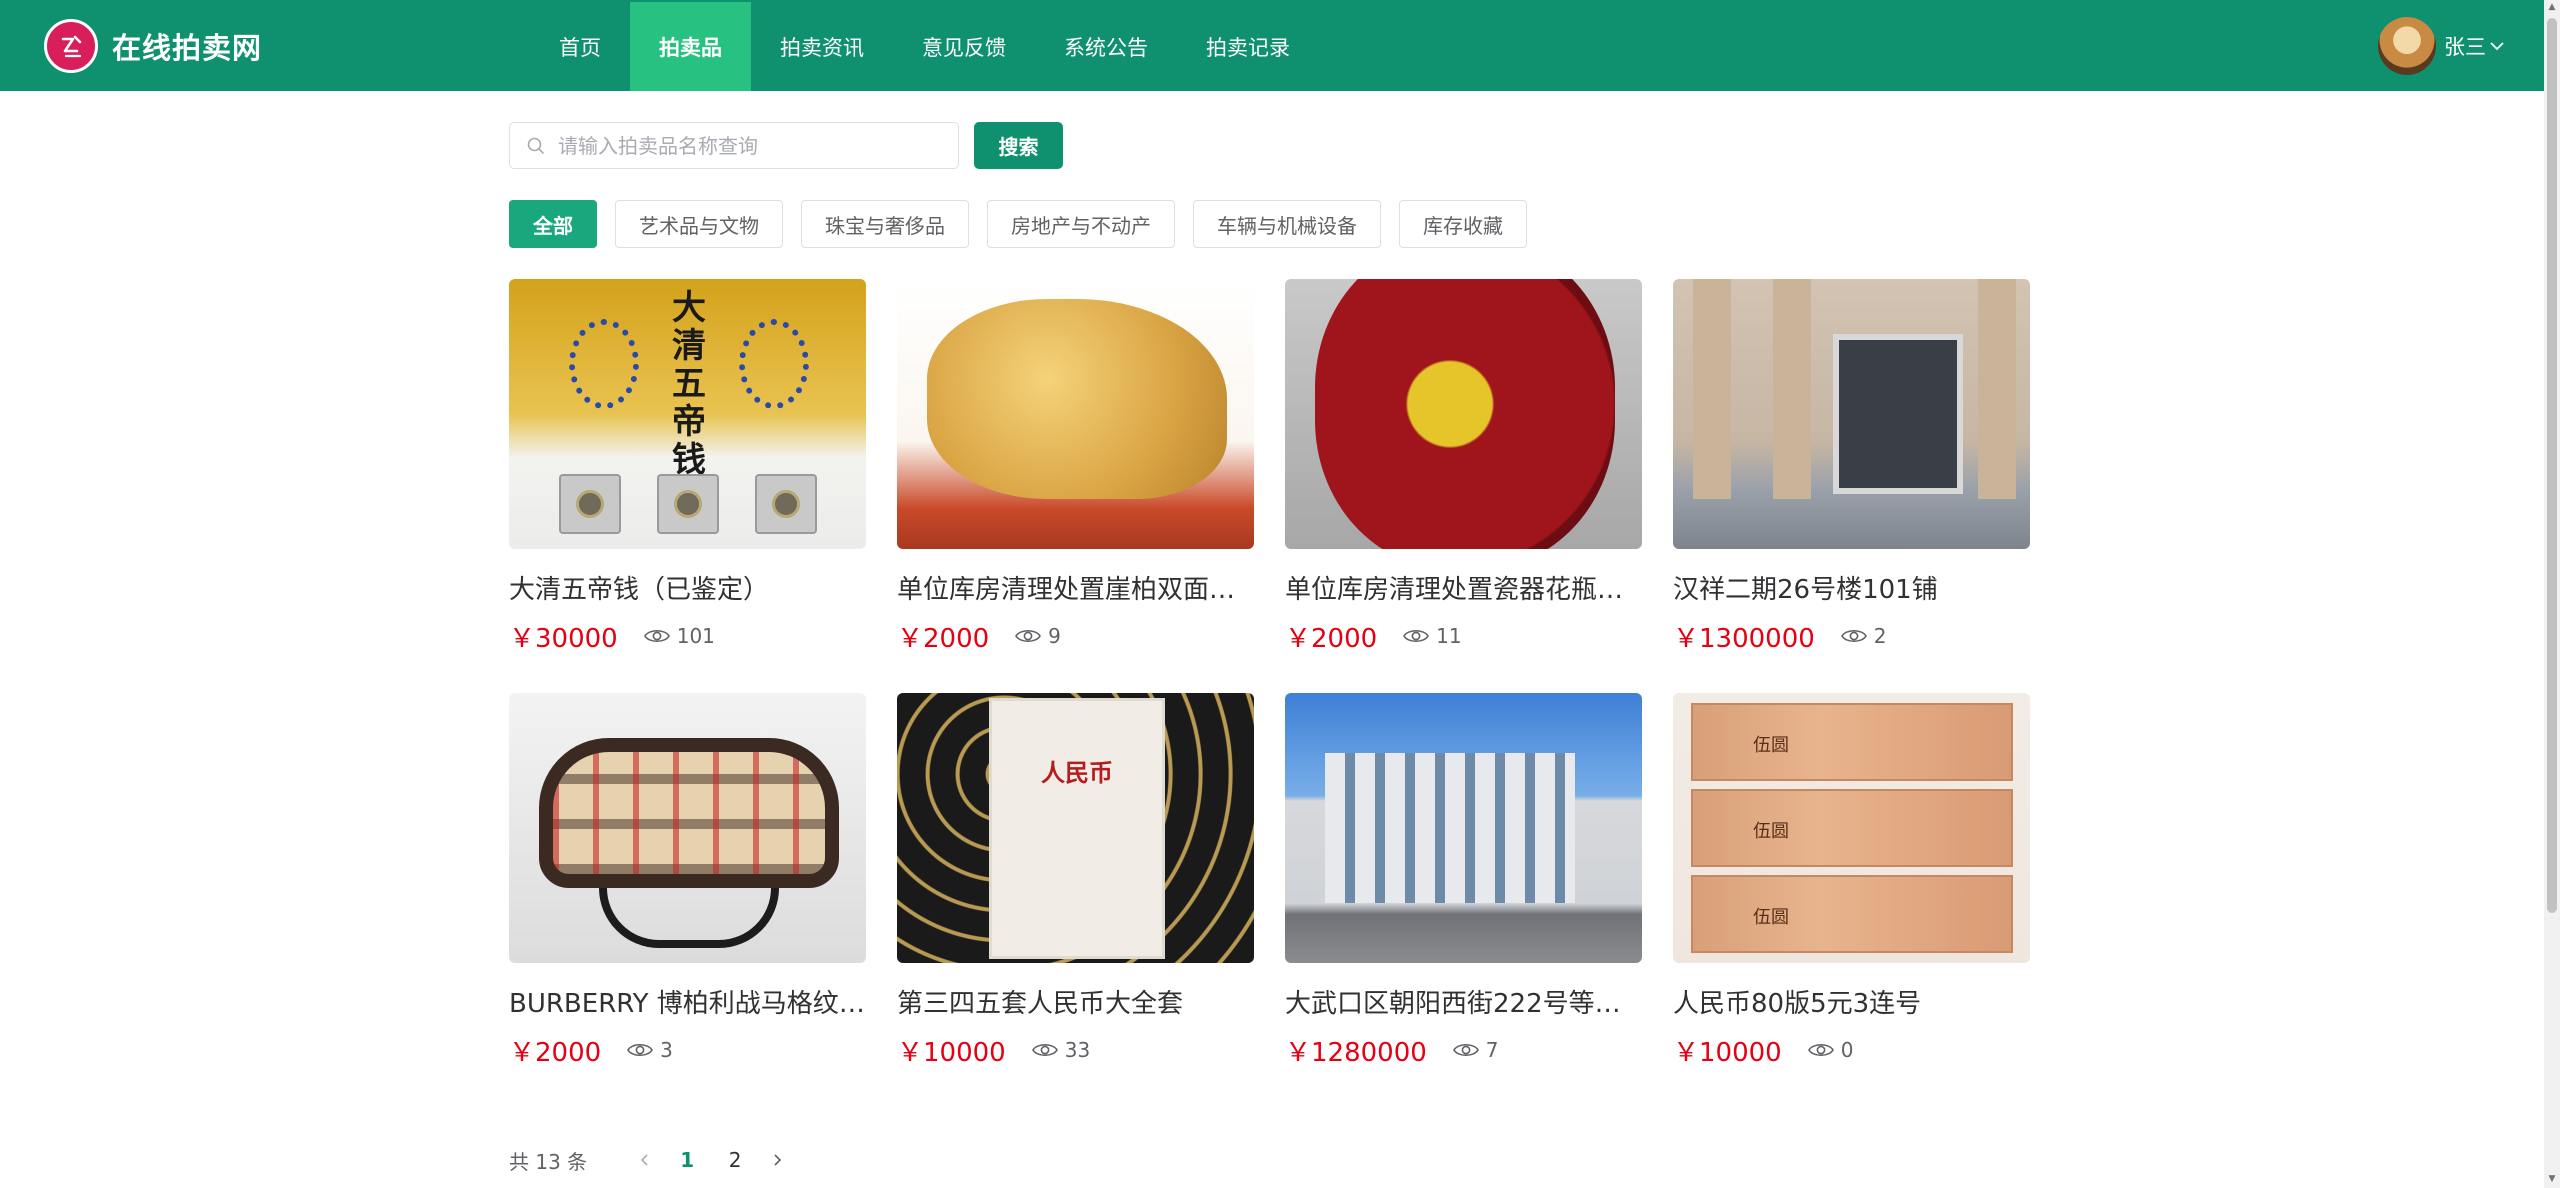 The image size is (2560, 1188). Describe the element at coordinates (2497, 46) in the screenshot. I see `chevron-down-icon` at that location.